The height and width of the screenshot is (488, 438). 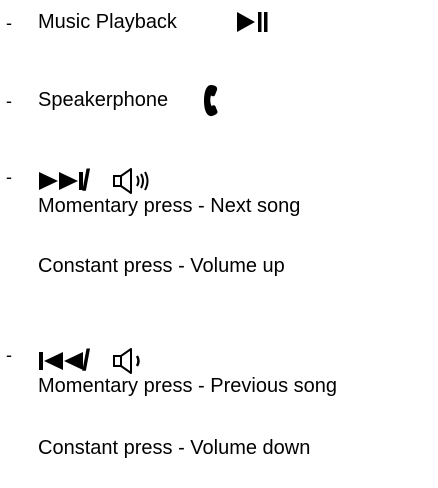 I want to click on previous-song-description: Momentary press - Previous song, so click(x=188, y=386).